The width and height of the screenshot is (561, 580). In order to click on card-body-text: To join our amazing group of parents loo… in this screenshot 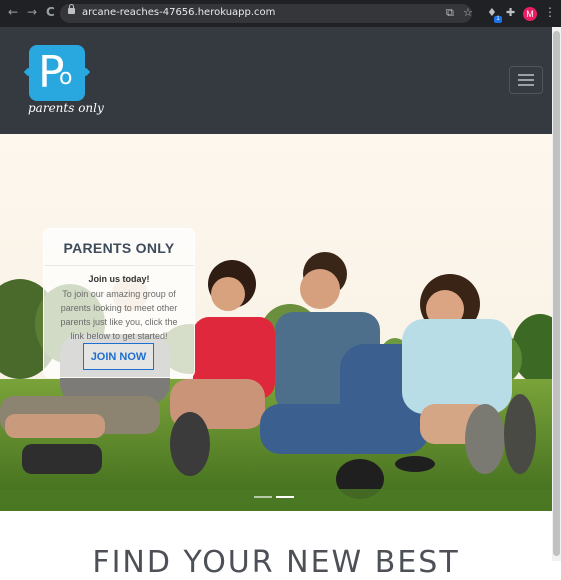, I will do `click(119, 315)`.